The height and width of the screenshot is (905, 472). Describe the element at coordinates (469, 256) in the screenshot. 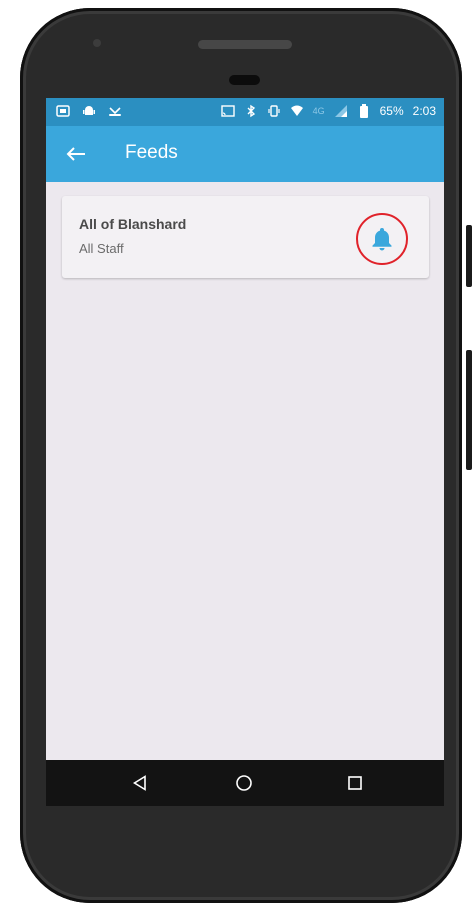

I see `volume-button` at that location.